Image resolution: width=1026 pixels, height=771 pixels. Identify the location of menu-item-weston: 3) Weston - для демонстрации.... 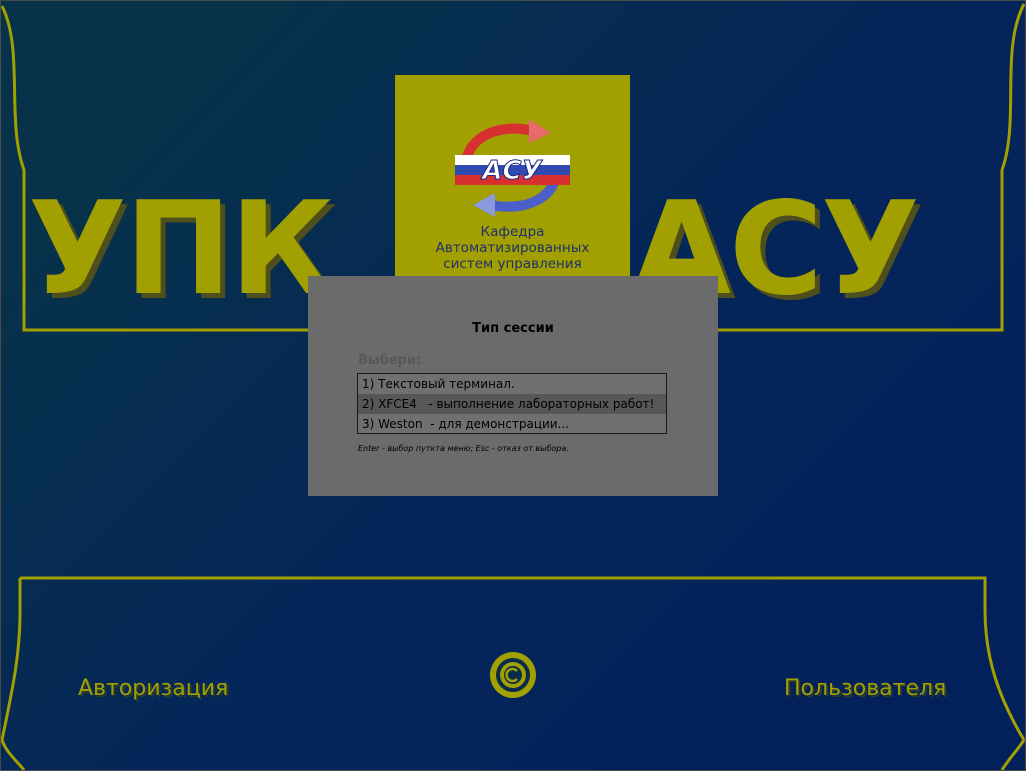
(512, 424).